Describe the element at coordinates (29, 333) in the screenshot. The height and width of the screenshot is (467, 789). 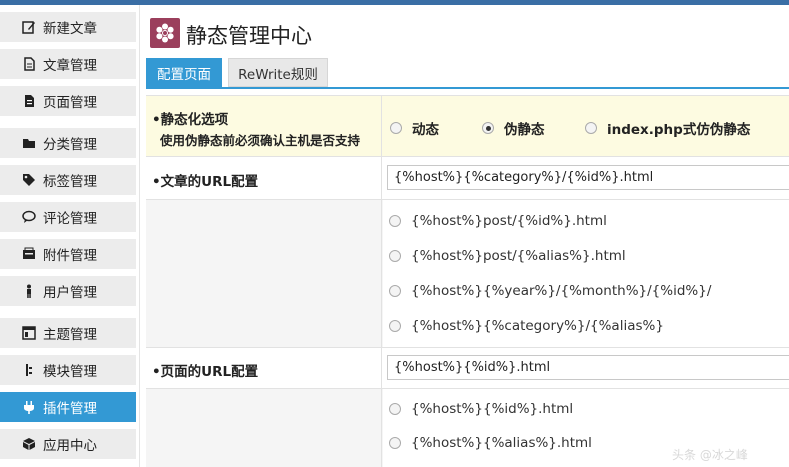
I see `theme-icon` at that location.